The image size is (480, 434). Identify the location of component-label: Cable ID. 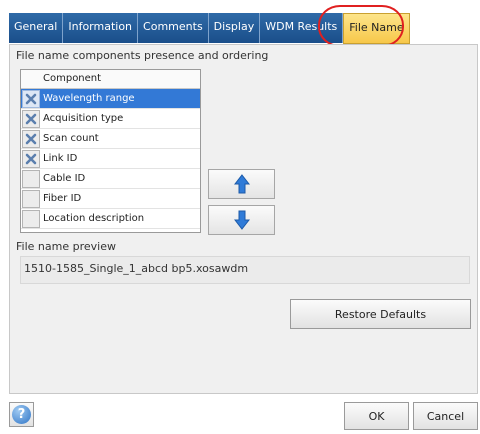
(64, 178).